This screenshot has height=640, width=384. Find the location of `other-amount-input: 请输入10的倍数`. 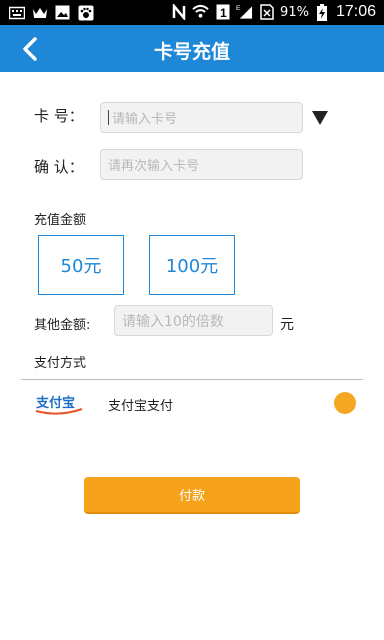

other-amount-input: 请输入10的倍数 is located at coordinates (193, 320).